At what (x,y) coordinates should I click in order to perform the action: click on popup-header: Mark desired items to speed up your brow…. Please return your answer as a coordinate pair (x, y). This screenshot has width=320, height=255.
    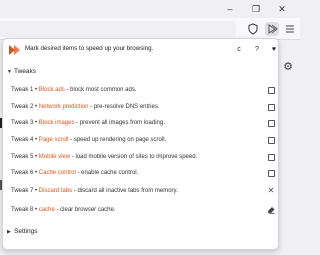
    Looking at the image, I should click on (140, 50).